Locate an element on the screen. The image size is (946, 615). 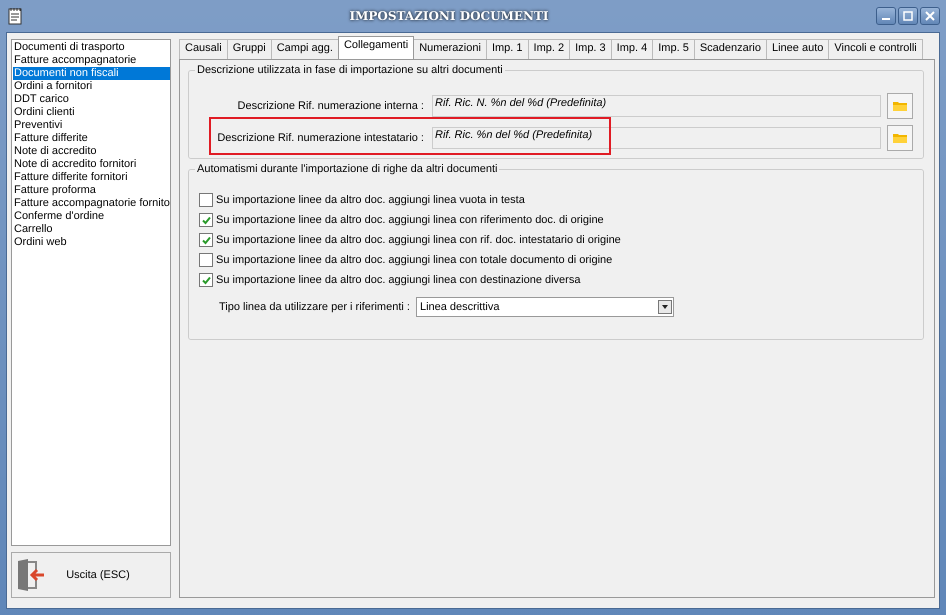
document-type-item: Carrello is located at coordinates (91, 229).